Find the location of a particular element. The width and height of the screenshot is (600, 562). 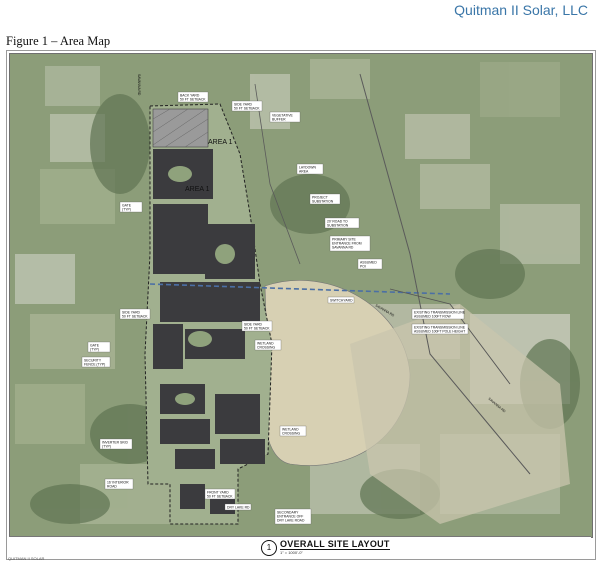

callout-existing-tl-1-sub: ASSUMED 100FT ROW is located at coordinates (432, 317).